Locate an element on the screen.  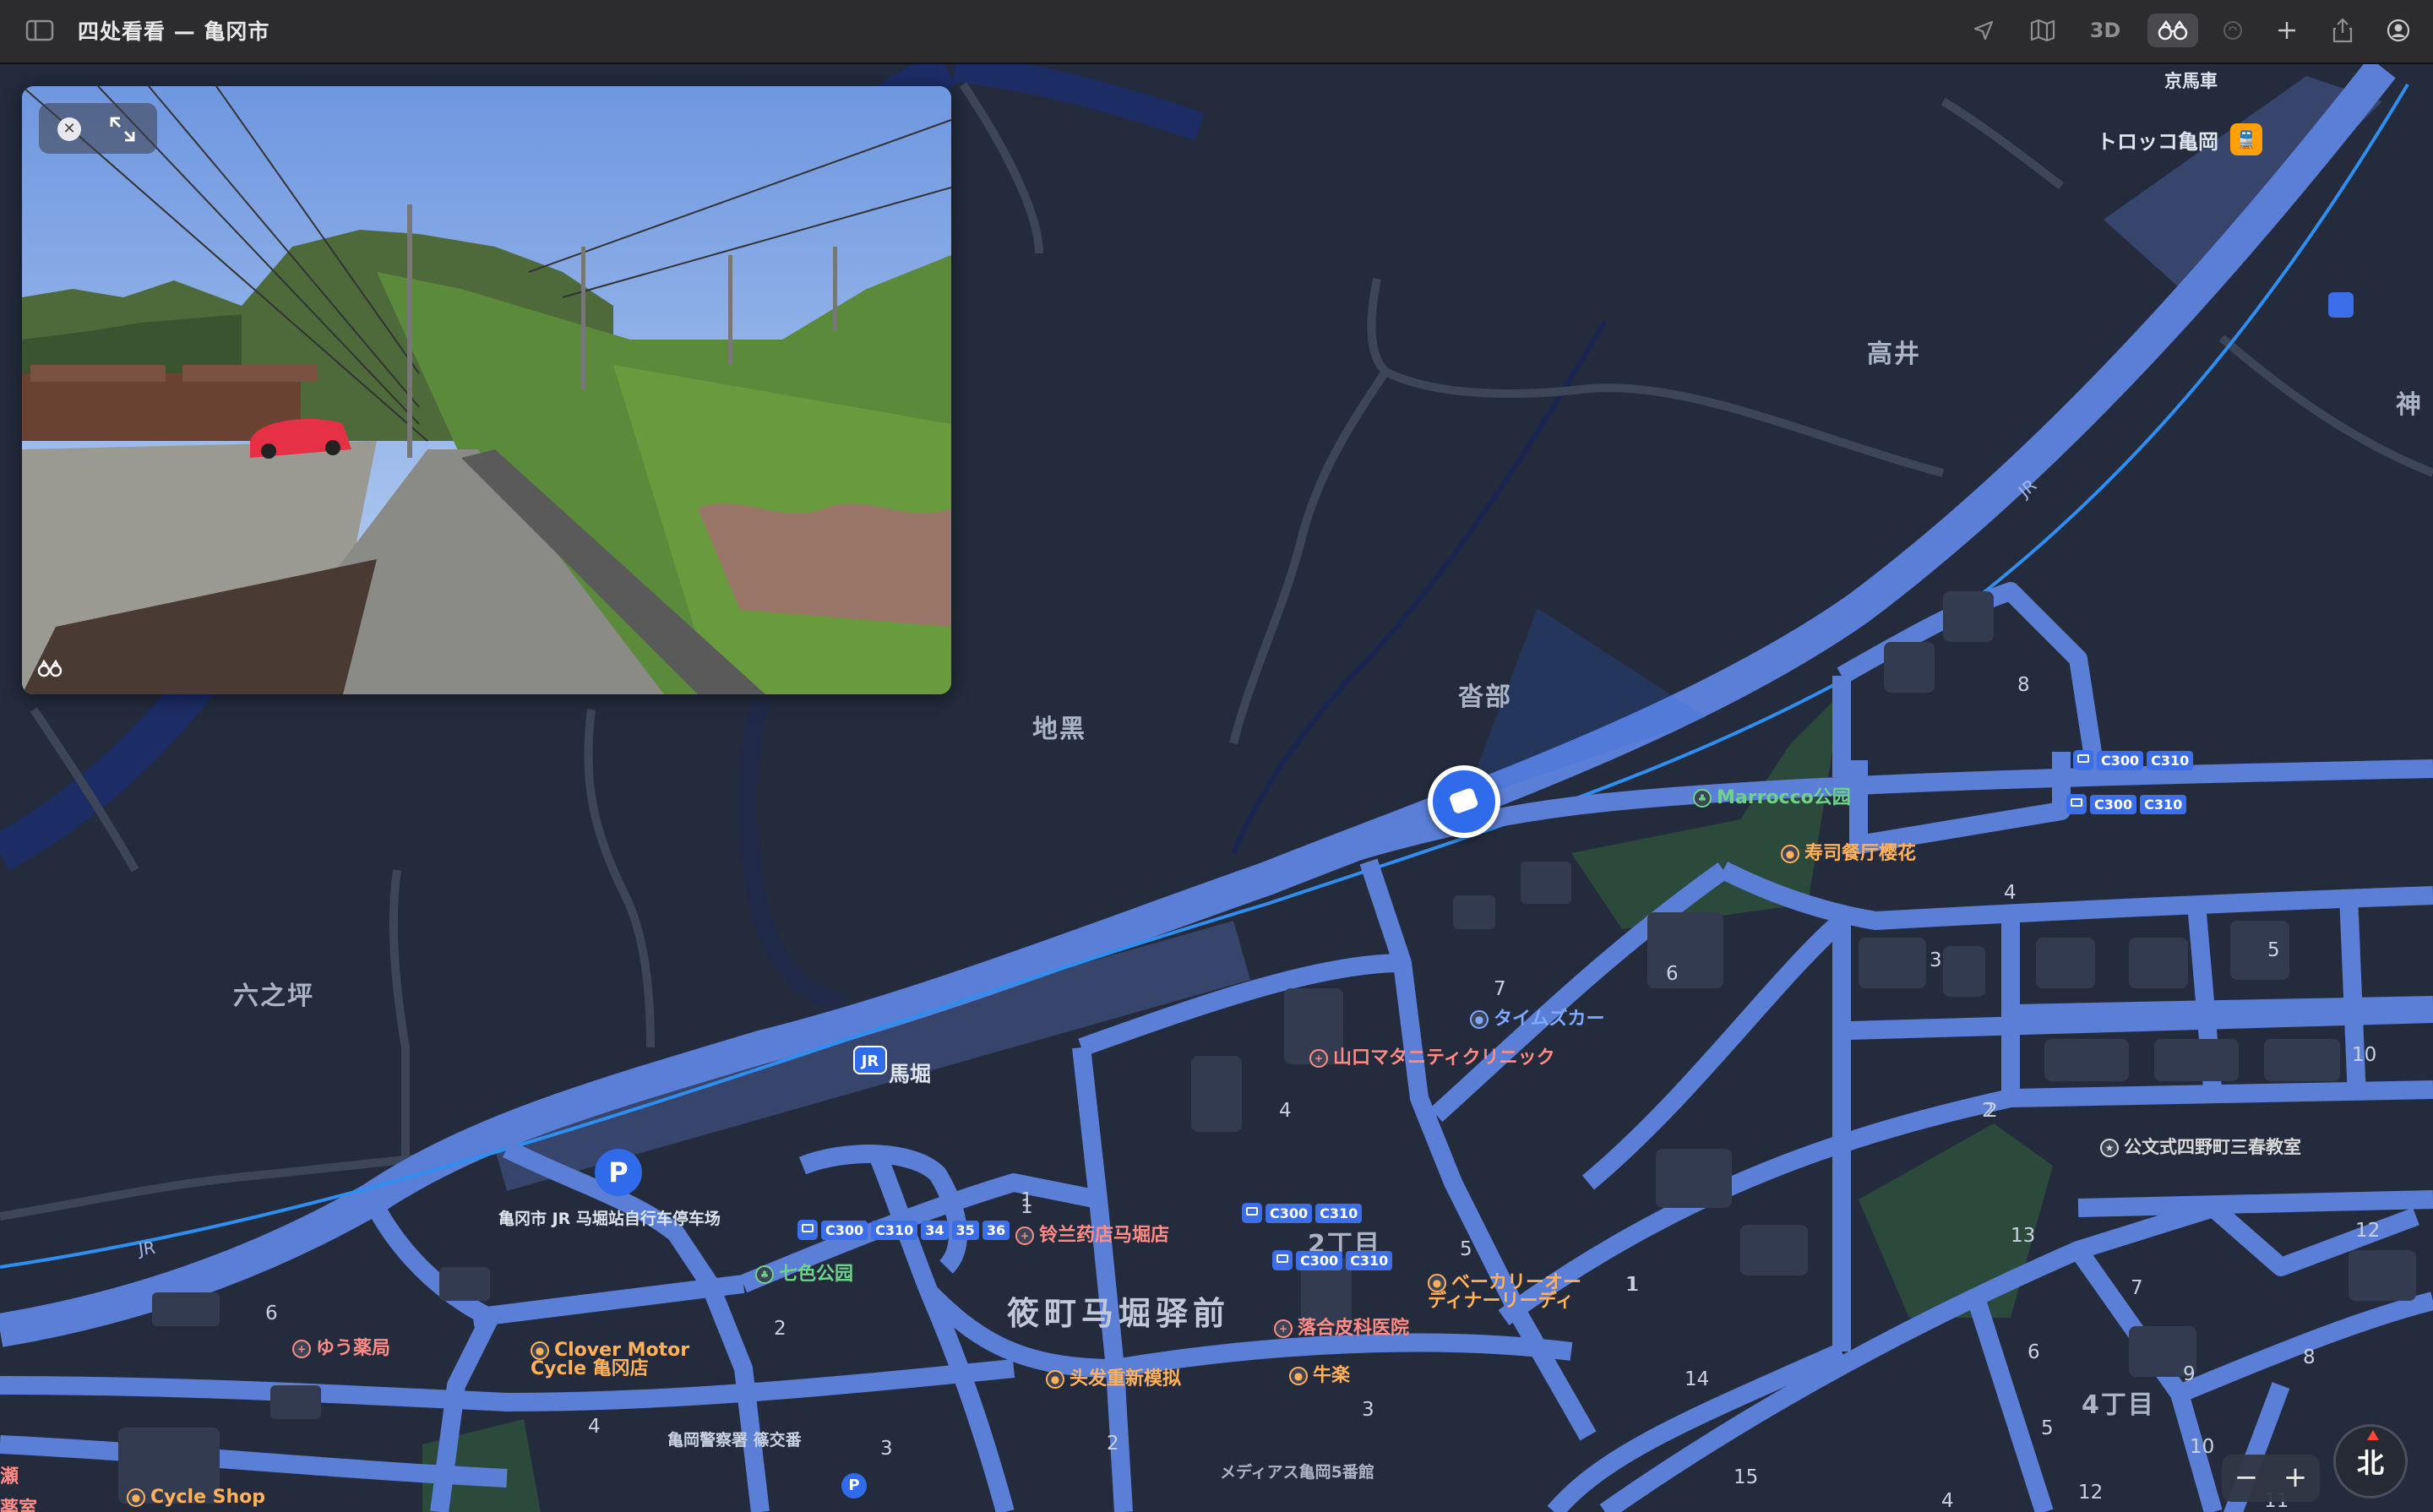
poi-restaurant: ● 寿司餐厅樱花 is located at coordinates (1848, 851).